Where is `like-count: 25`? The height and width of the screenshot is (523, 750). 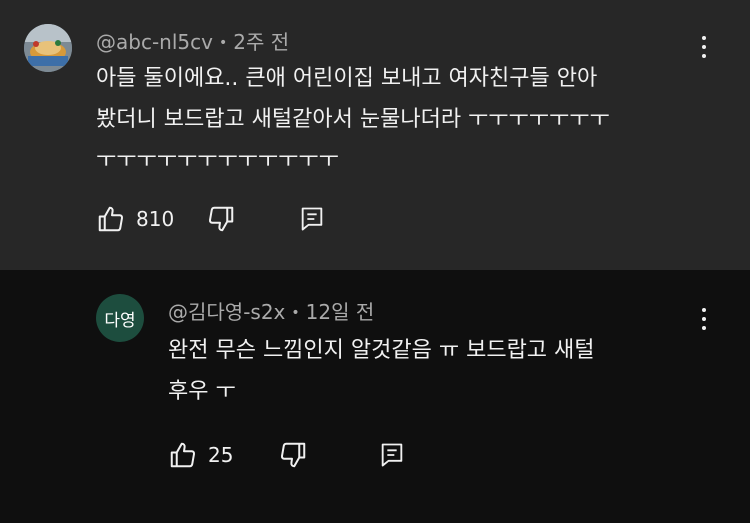 like-count: 25 is located at coordinates (221, 455).